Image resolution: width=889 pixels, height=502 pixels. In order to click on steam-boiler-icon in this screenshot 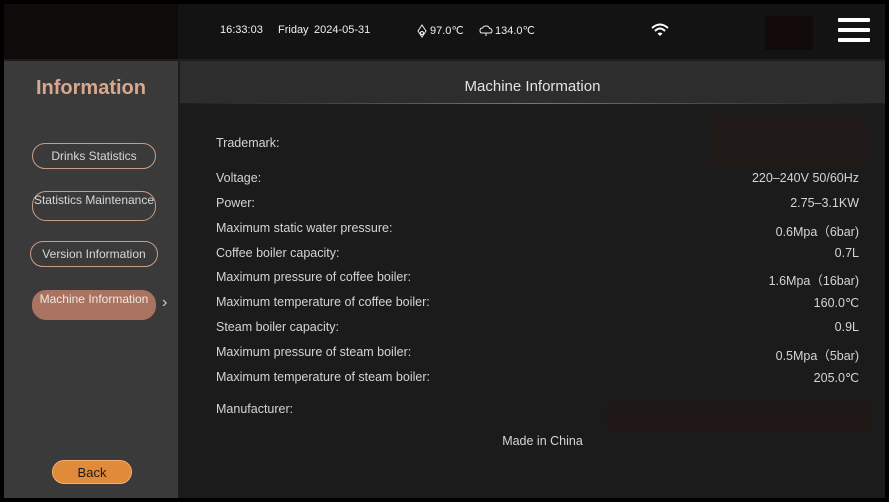, I will do `click(486, 31)`.